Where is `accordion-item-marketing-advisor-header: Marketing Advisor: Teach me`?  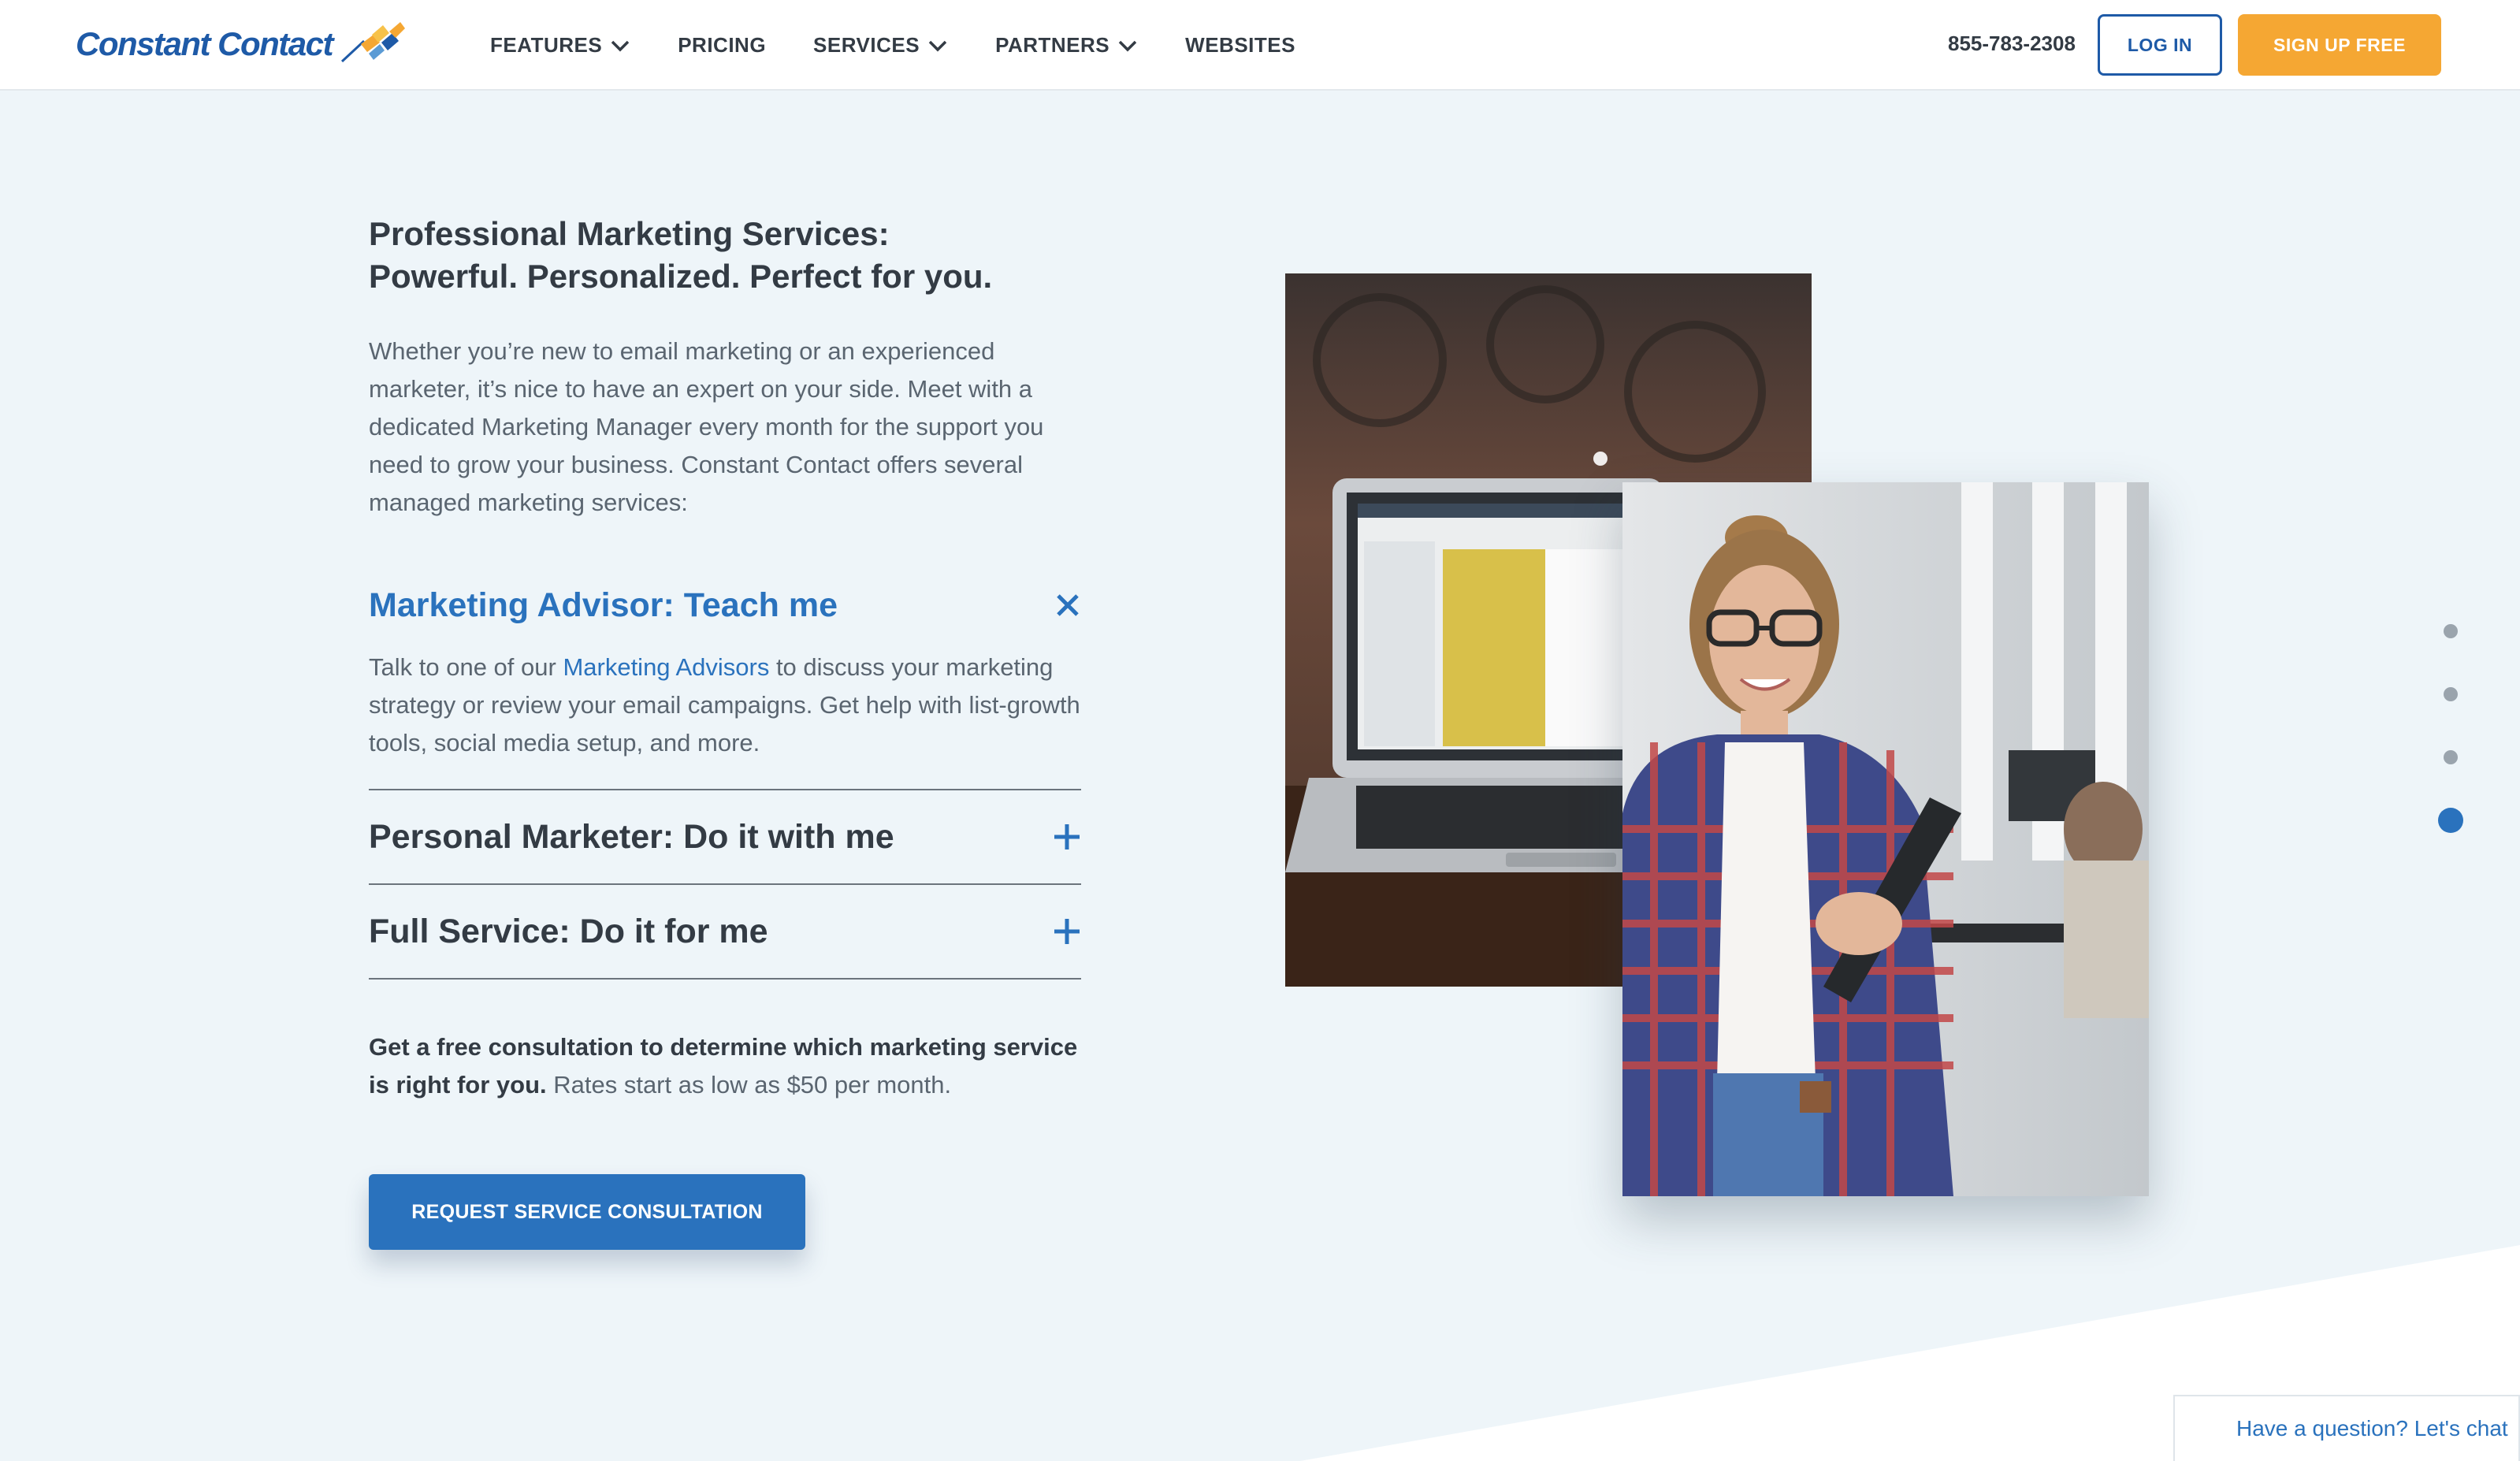 accordion-item-marketing-advisor-header: Marketing Advisor: Teach me is located at coordinates (725, 605).